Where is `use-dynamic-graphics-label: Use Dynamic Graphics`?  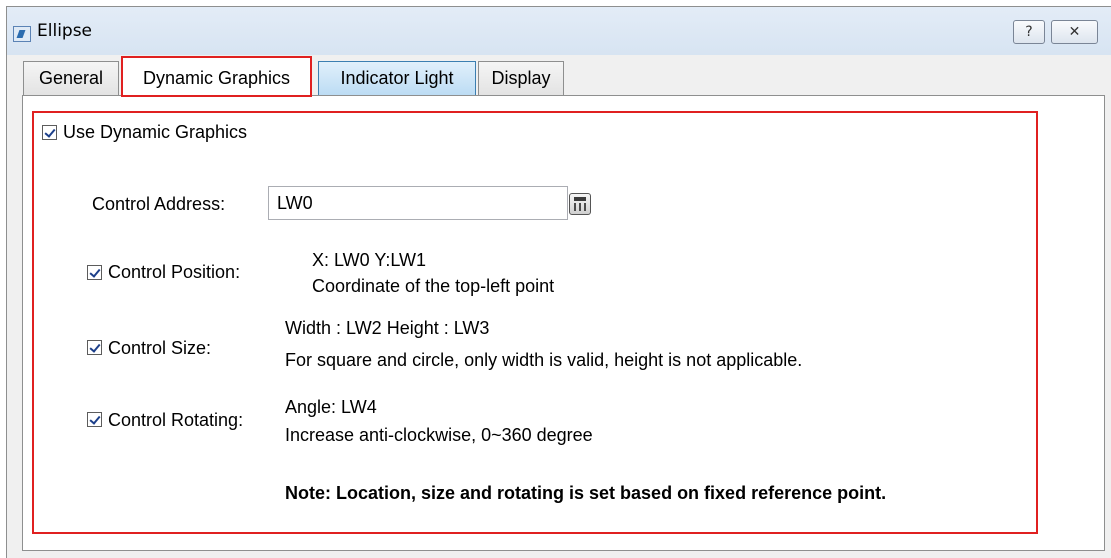 use-dynamic-graphics-label: Use Dynamic Graphics is located at coordinates (155, 132).